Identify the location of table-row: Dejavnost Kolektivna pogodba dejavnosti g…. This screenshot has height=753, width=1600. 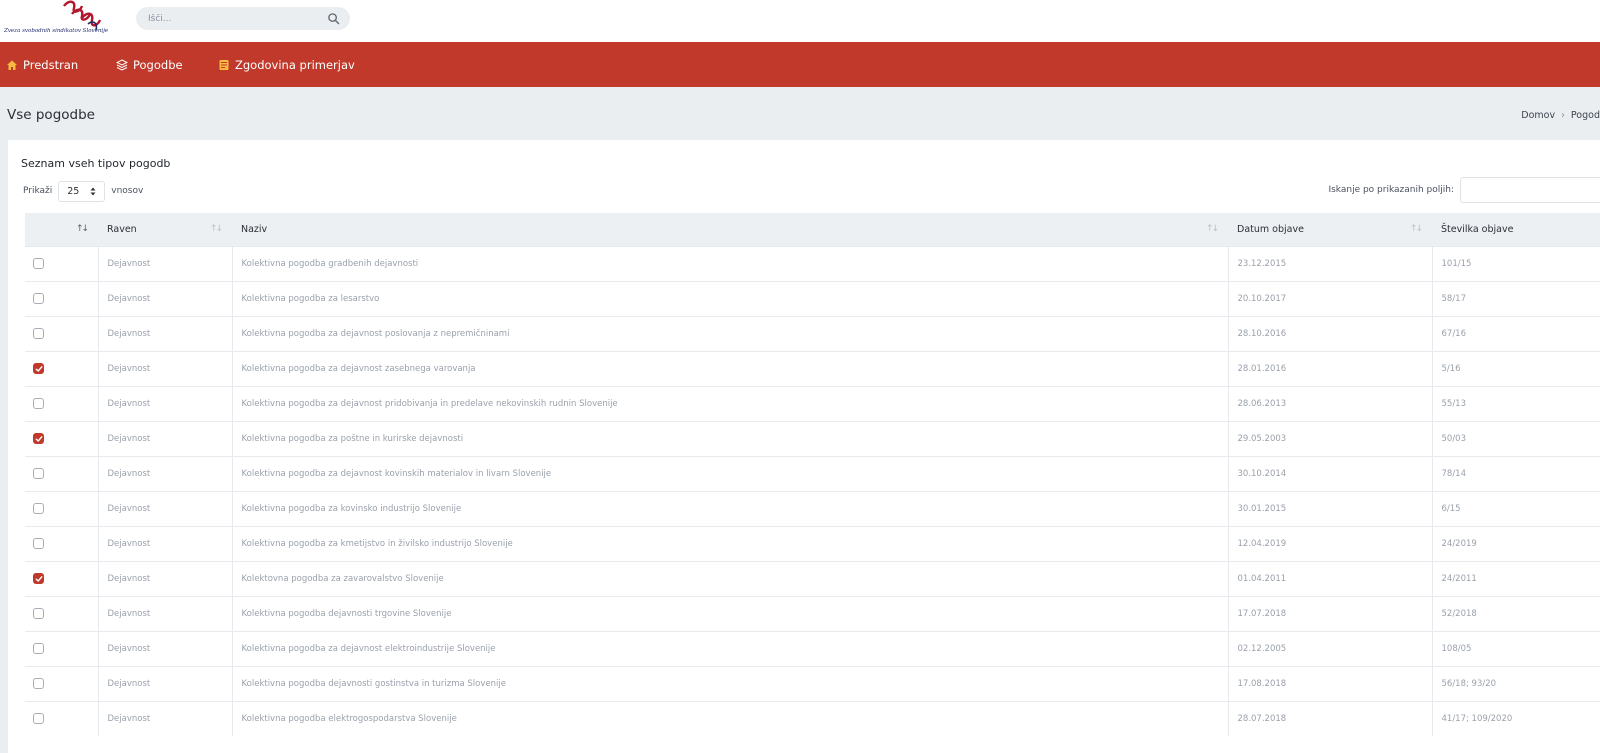
(812, 683).